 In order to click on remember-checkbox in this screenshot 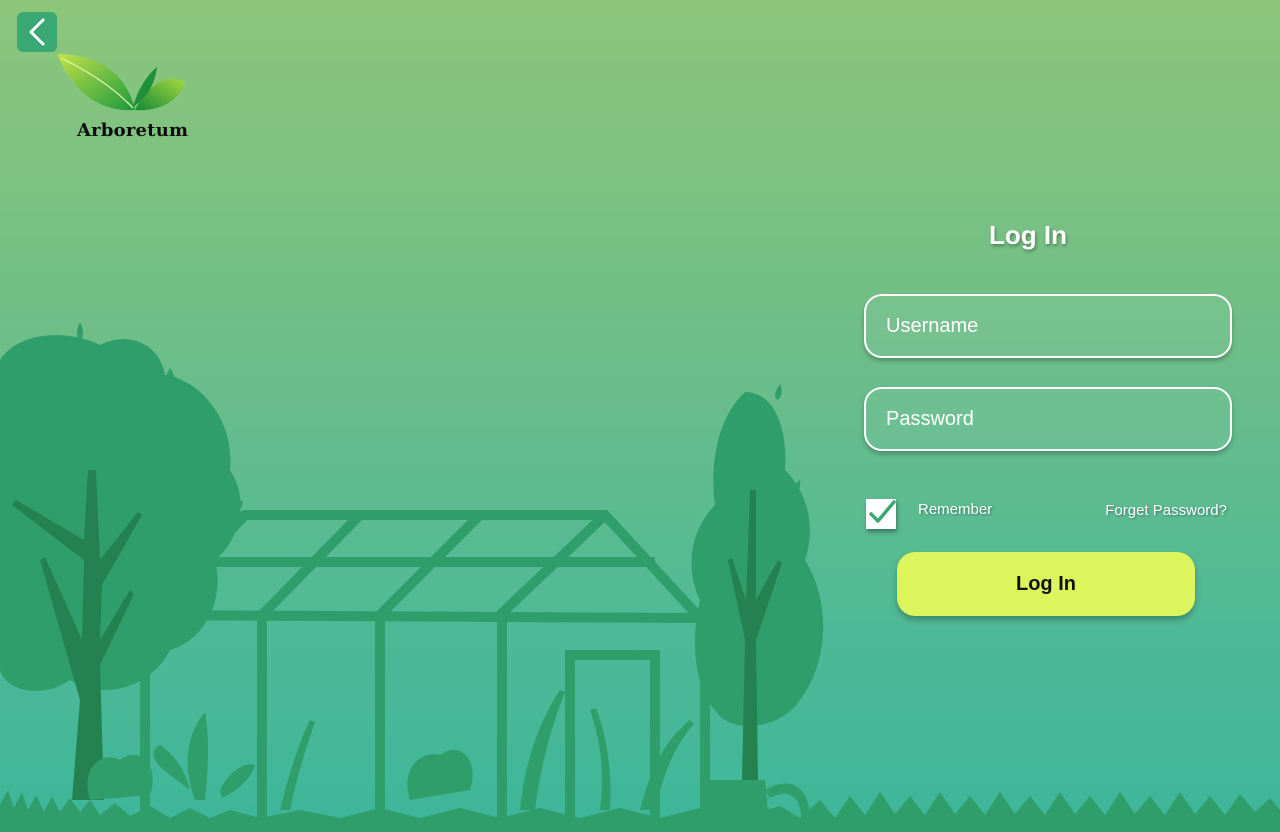, I will do `click(881, 514)`.